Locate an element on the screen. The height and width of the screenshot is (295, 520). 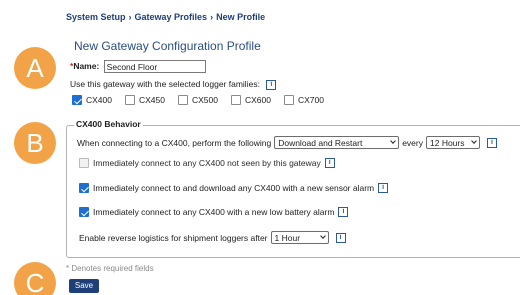
family-cx450: CX450 is located at coordinates (151, 100).